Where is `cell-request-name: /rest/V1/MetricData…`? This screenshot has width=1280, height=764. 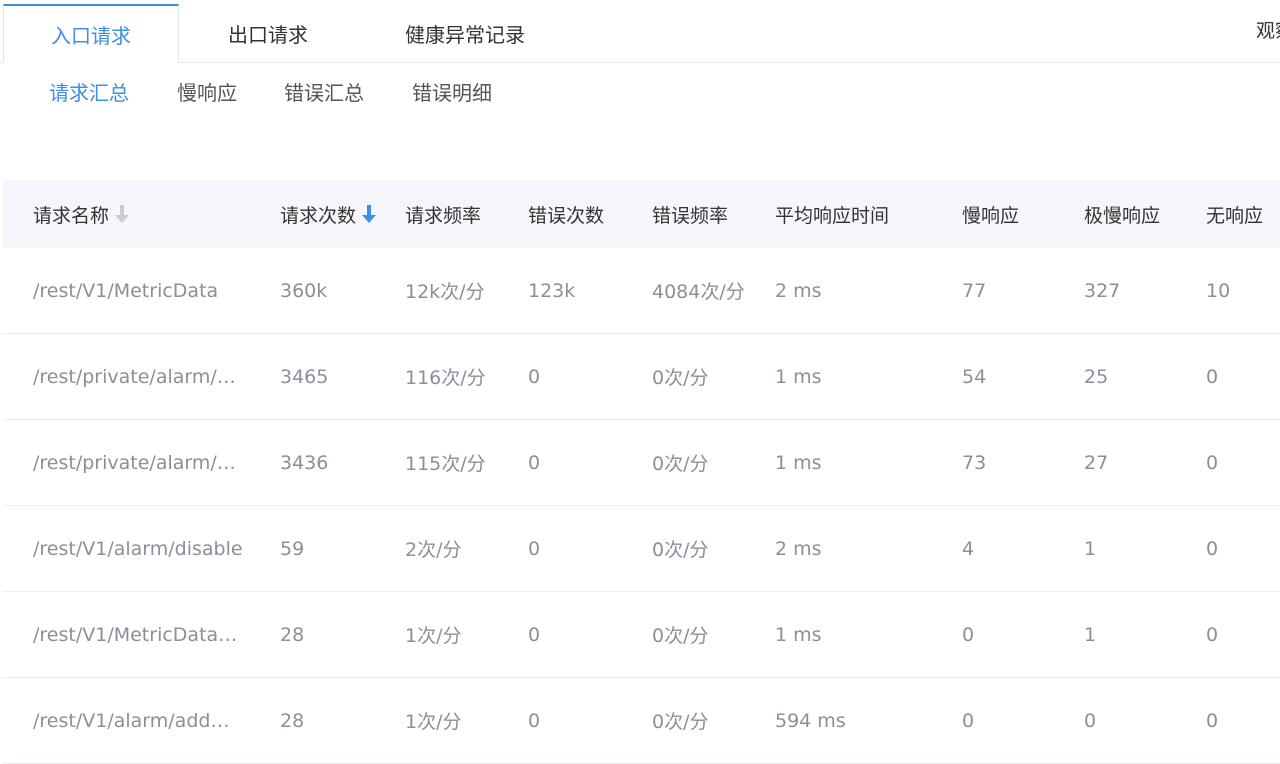
cell-request-name: /rest/V1/MetricData… is located at coordinates (135, 634).